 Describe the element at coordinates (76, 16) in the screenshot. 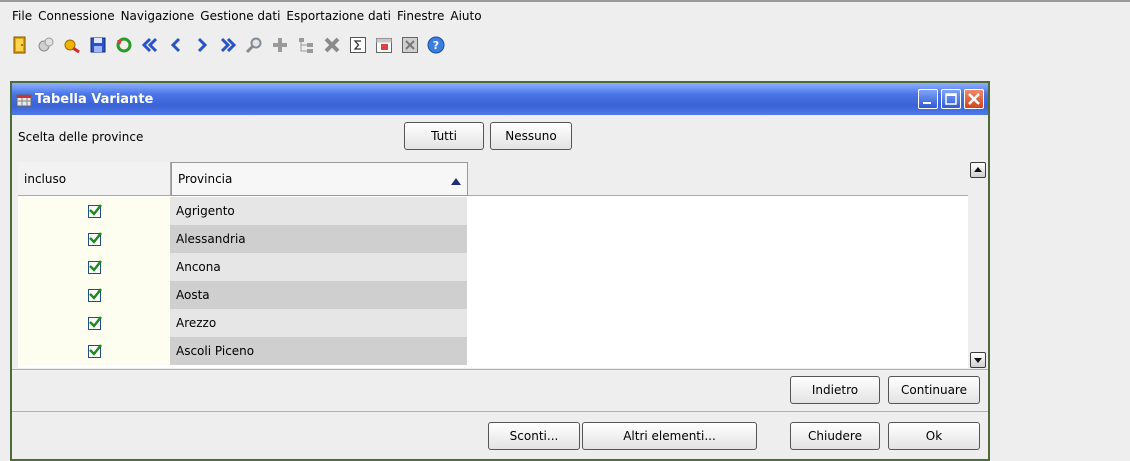

I see `menu-connessione: Connessione` at that location.